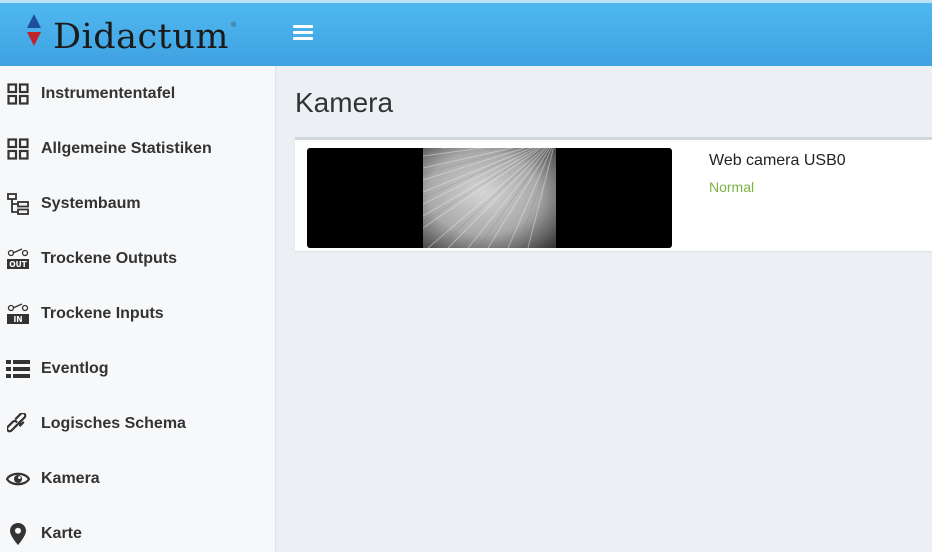 Image resolution: width=932 pixels, height=552 pixels. Describe the element at coordinates (777, 161) in the screenshot. I see `camera-name: Web camera USB0` at that location.